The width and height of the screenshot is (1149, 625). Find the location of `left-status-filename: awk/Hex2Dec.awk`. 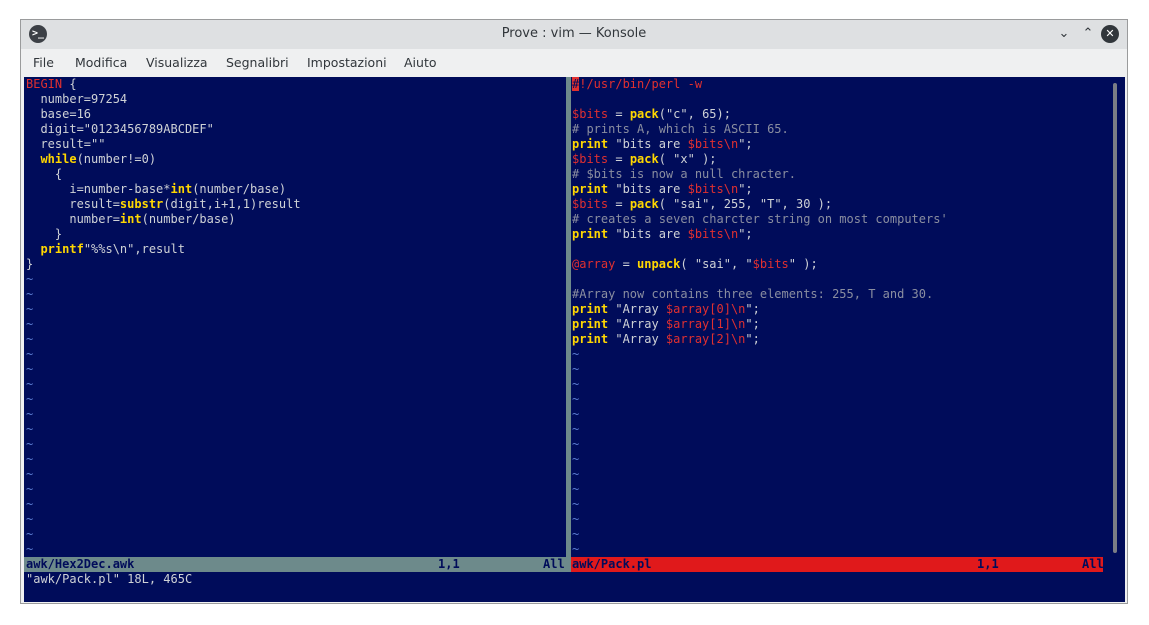

left-status-filename: awk/Hex2Dec.awk is located at coordinates (80, 564).